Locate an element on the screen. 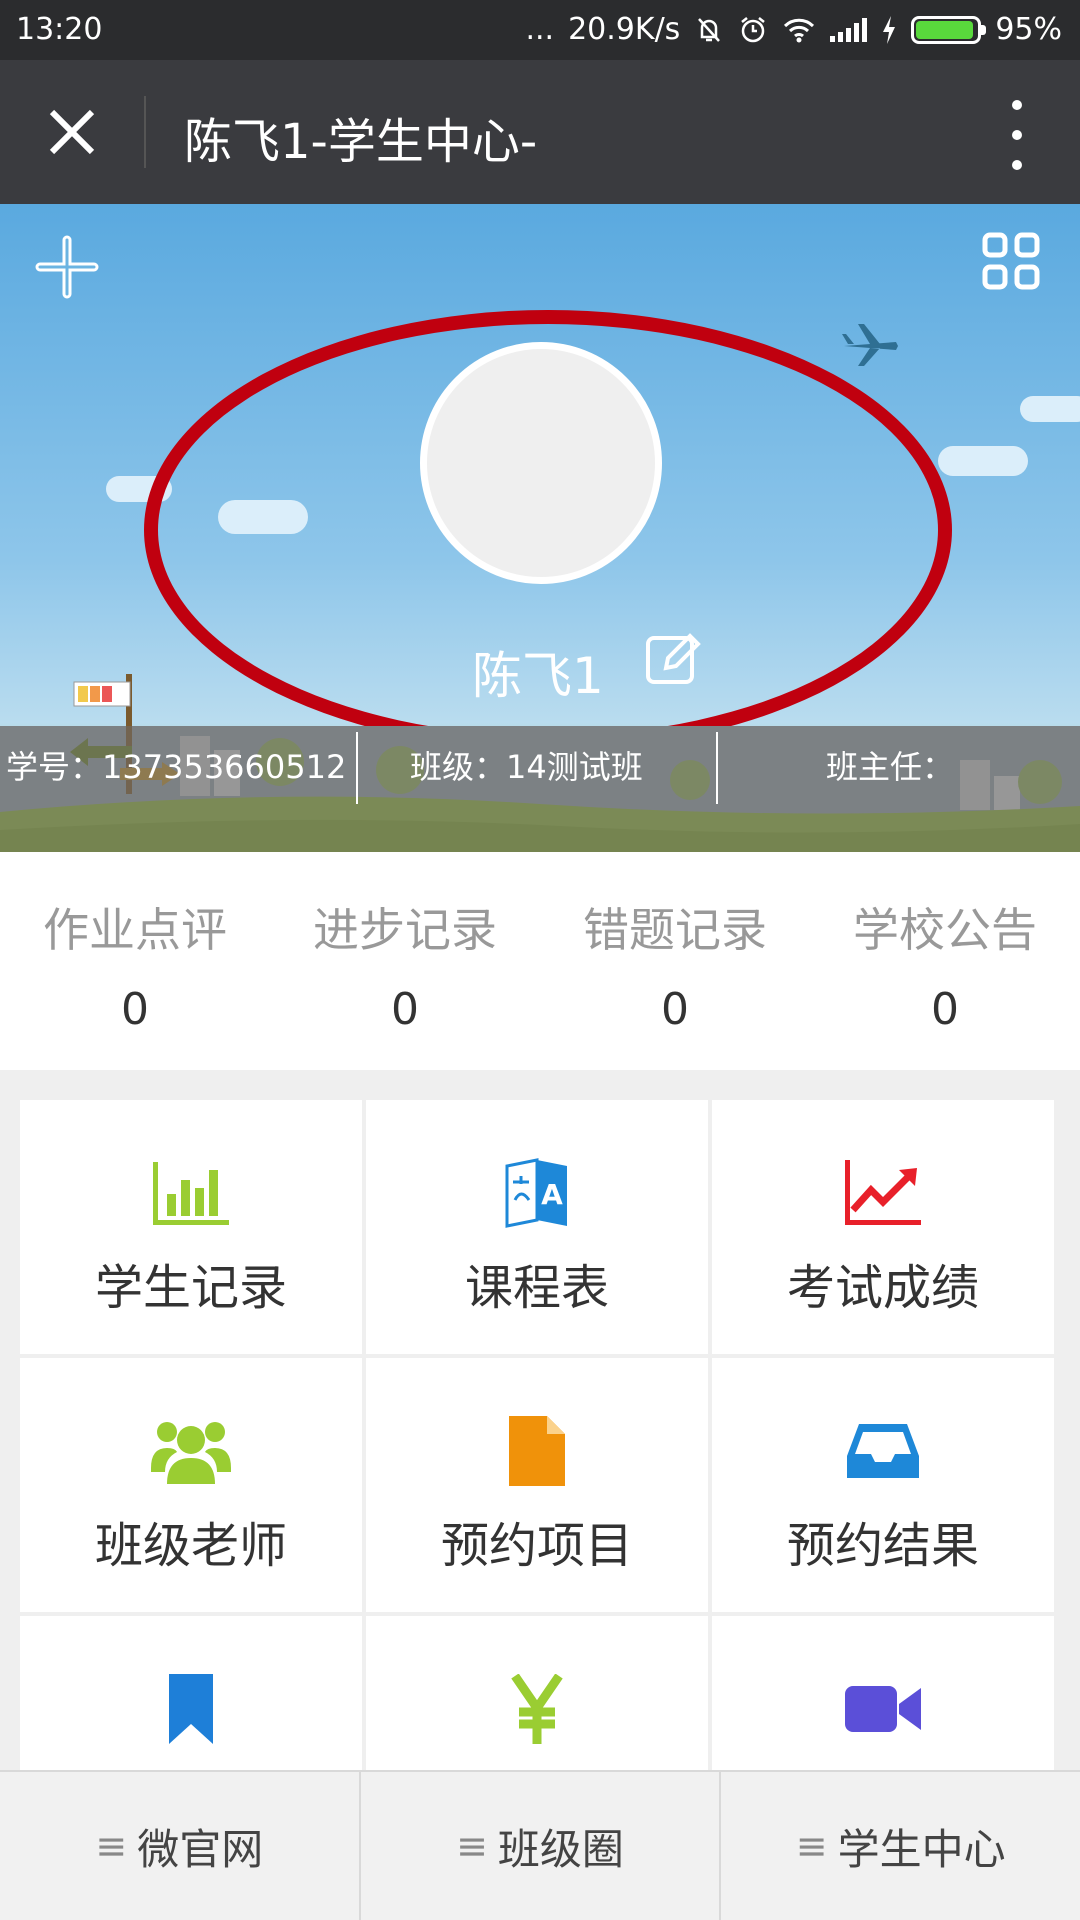 The height and width of the screenshot is (1920, 1080). menu-label: 学生记录 is located at coordinates (190, 1288).